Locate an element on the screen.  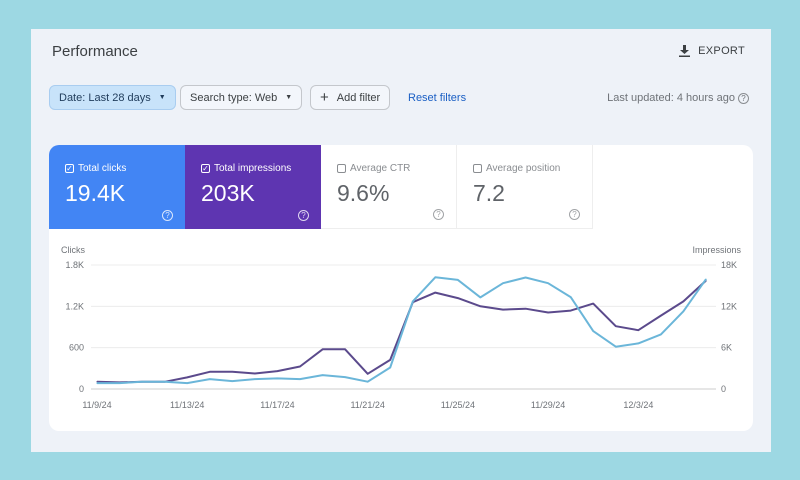
x-tick-label: 12/3/24 is located at coordinates (638, 405).